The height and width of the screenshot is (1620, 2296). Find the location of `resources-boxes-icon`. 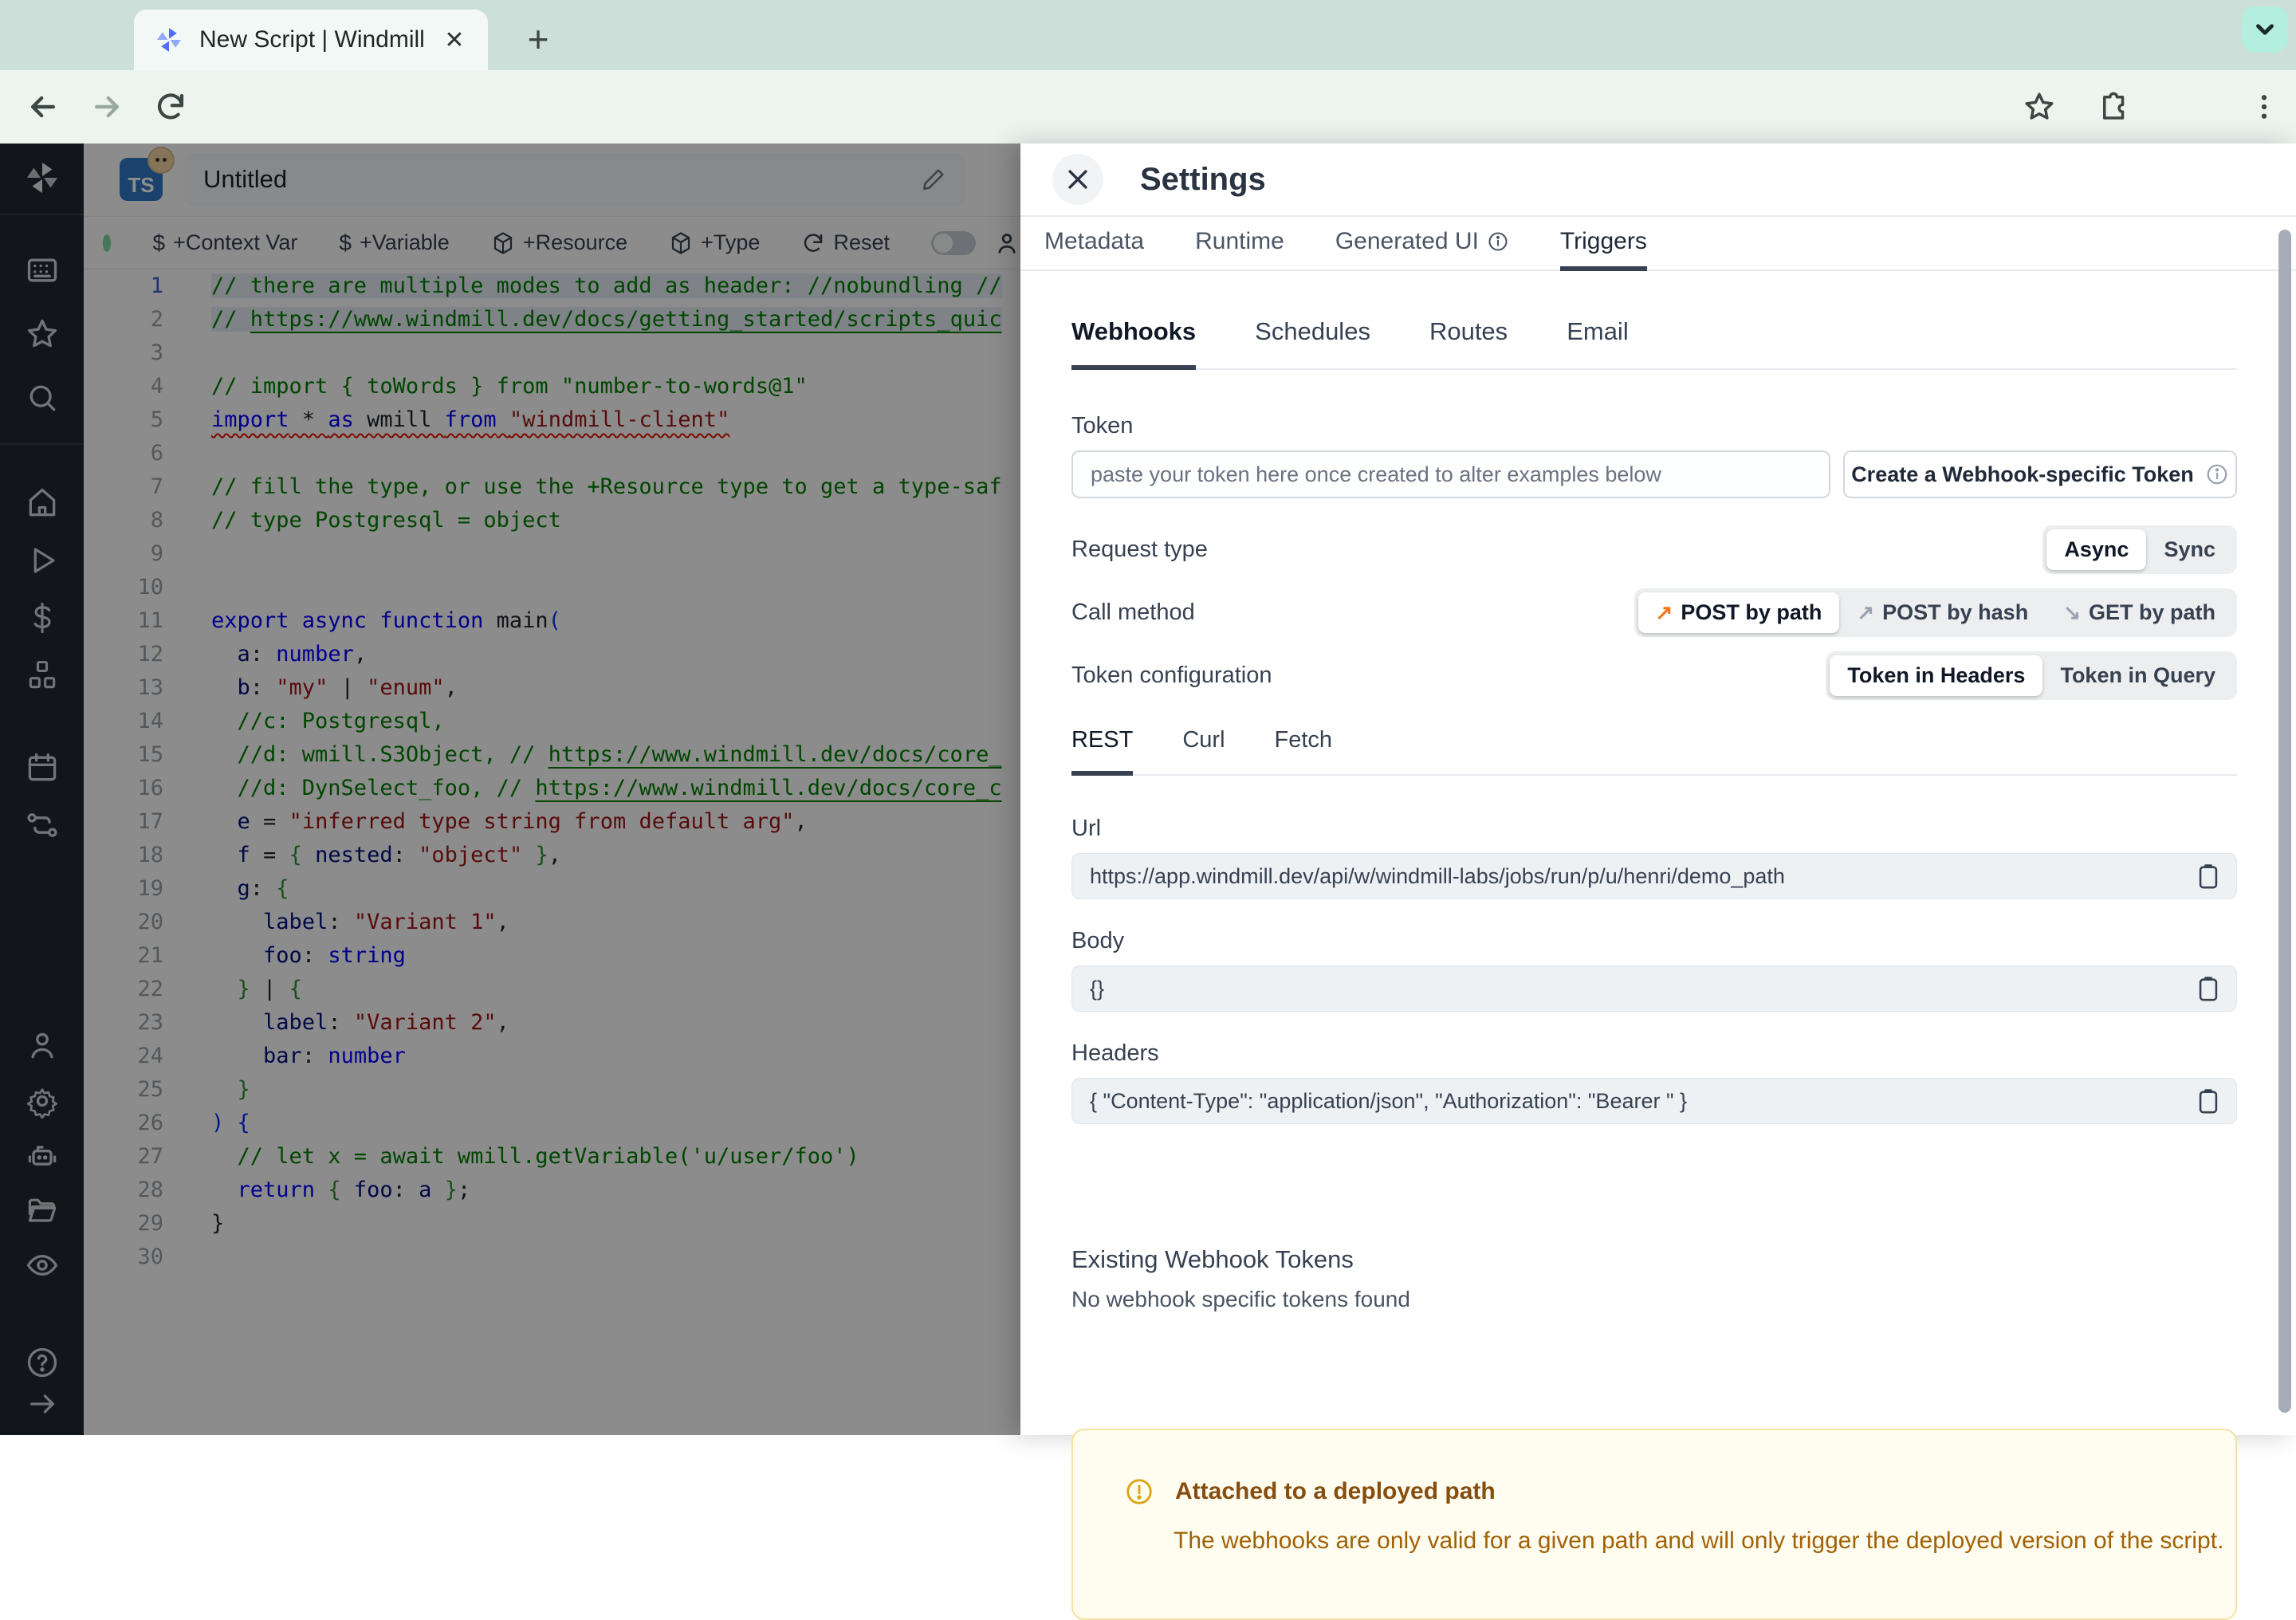

resources-boxes-icon is located at coordinates (42, 676).